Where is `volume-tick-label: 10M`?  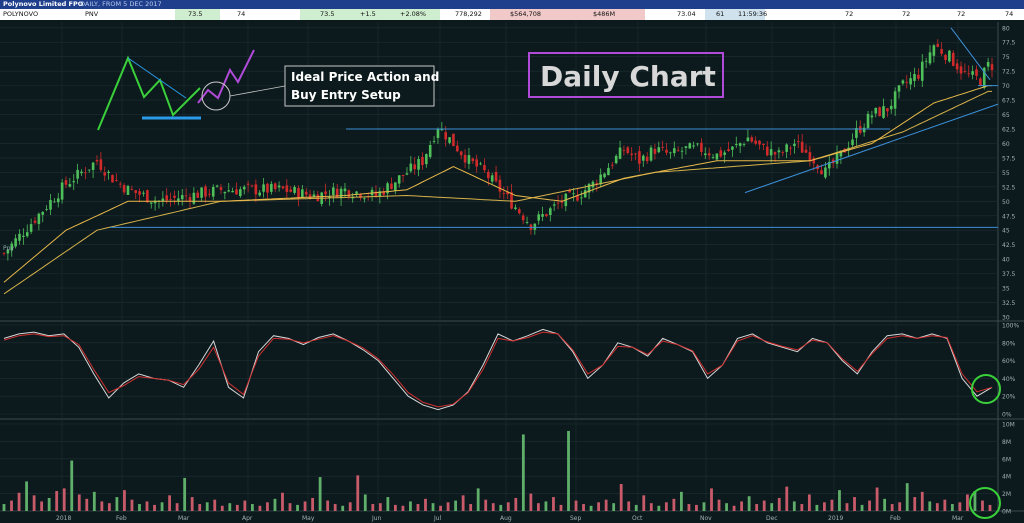
volume-tick-label: 10M is located at coordinates (1008, 425).